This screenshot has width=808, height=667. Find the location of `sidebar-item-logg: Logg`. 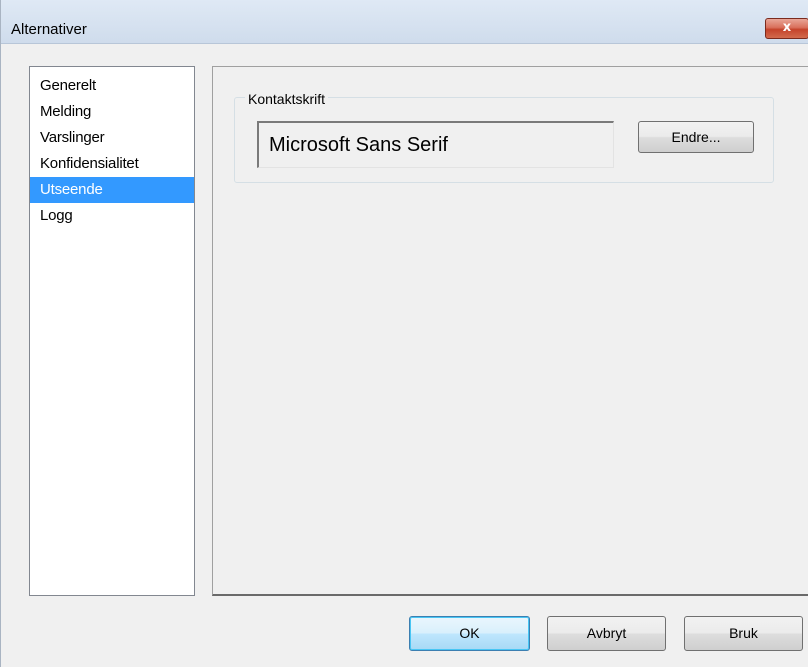

sidebar-item-logg: Logg is located at coordinates (112, 216).